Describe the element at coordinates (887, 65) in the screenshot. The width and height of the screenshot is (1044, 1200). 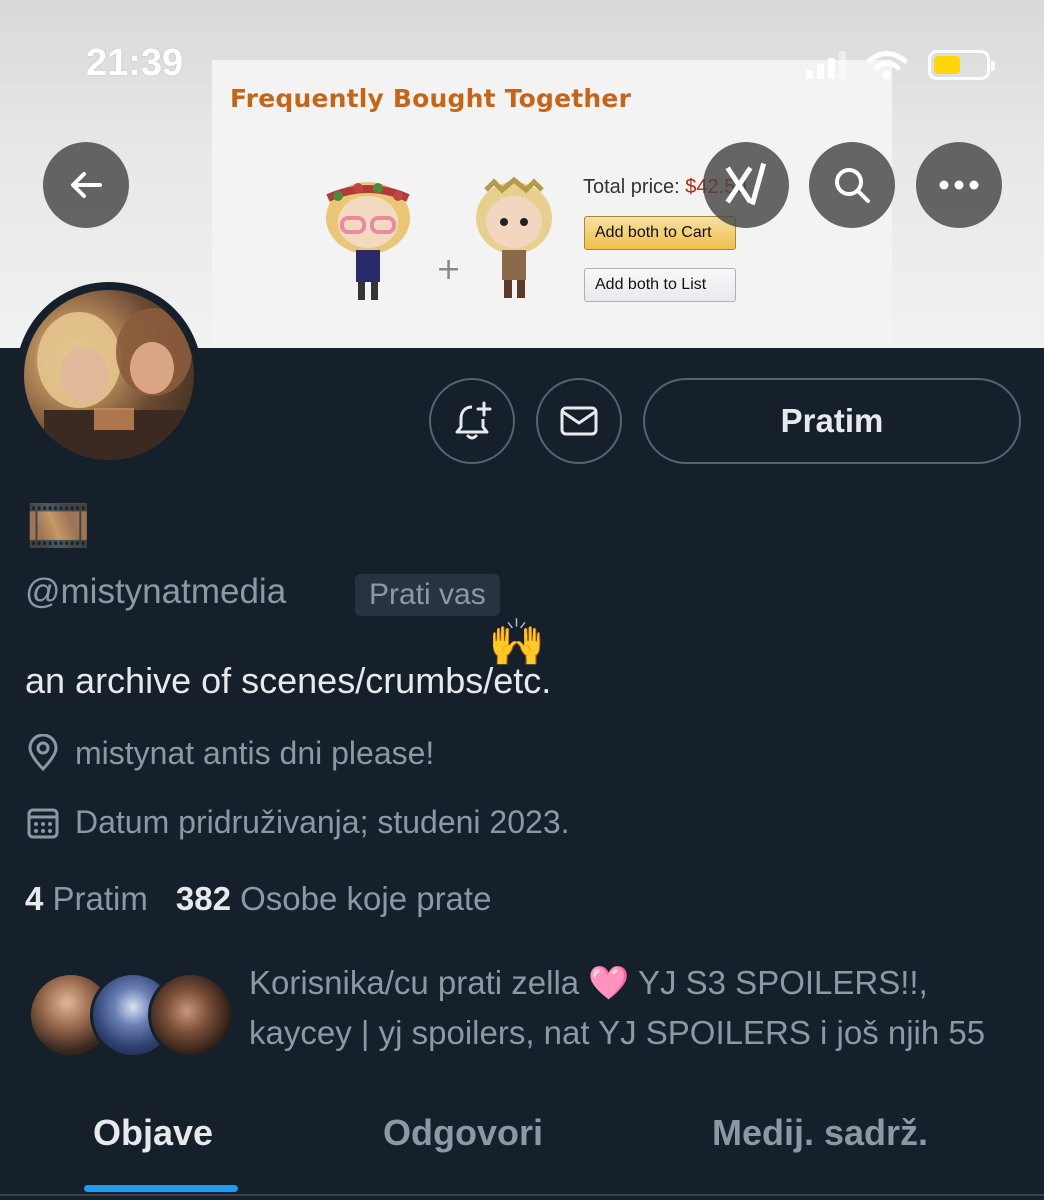
I see `wifi-icon` at that location.